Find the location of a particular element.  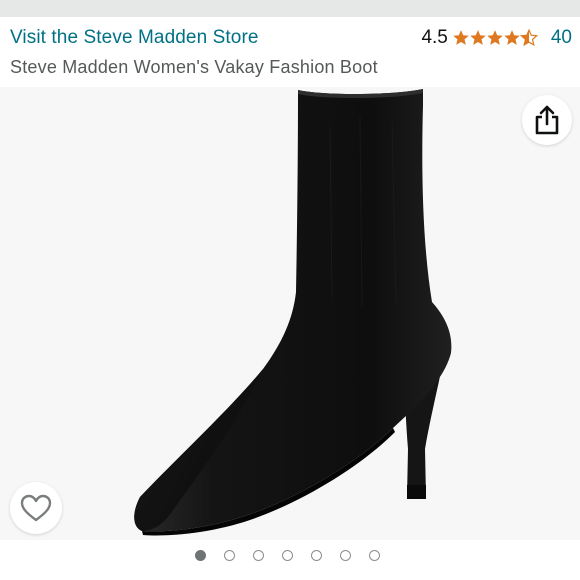

image-pager is located at coordinates (290, 560).